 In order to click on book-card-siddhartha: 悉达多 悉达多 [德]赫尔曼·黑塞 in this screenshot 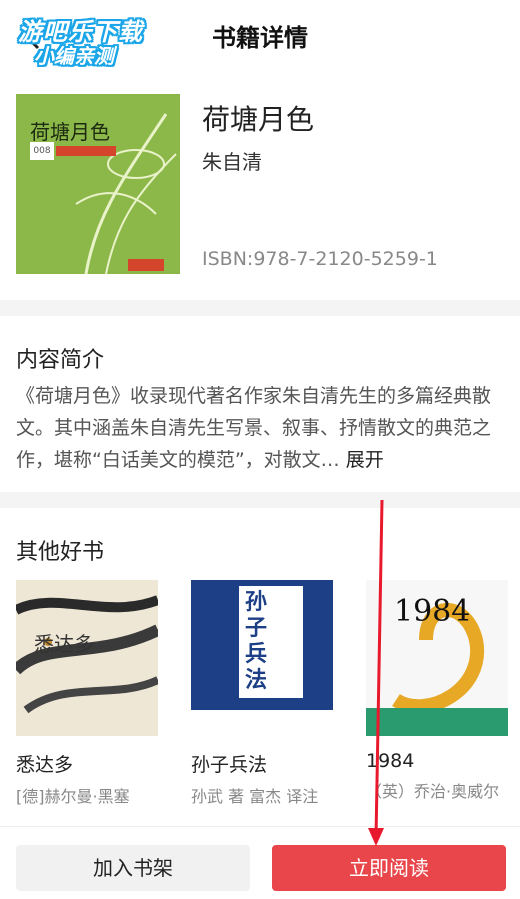, I will do `click(87, 693)`.